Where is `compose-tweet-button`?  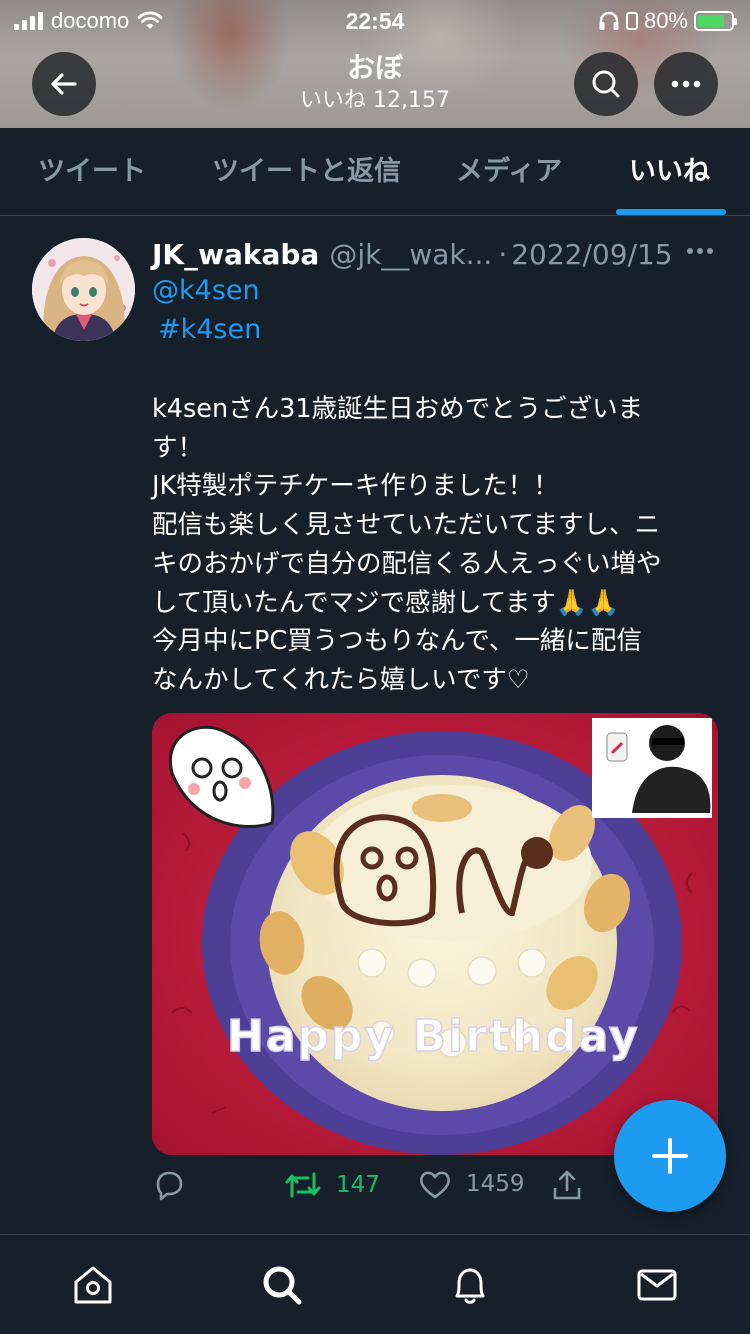 compose-tweet-button is located at coordinates (670, 1156).